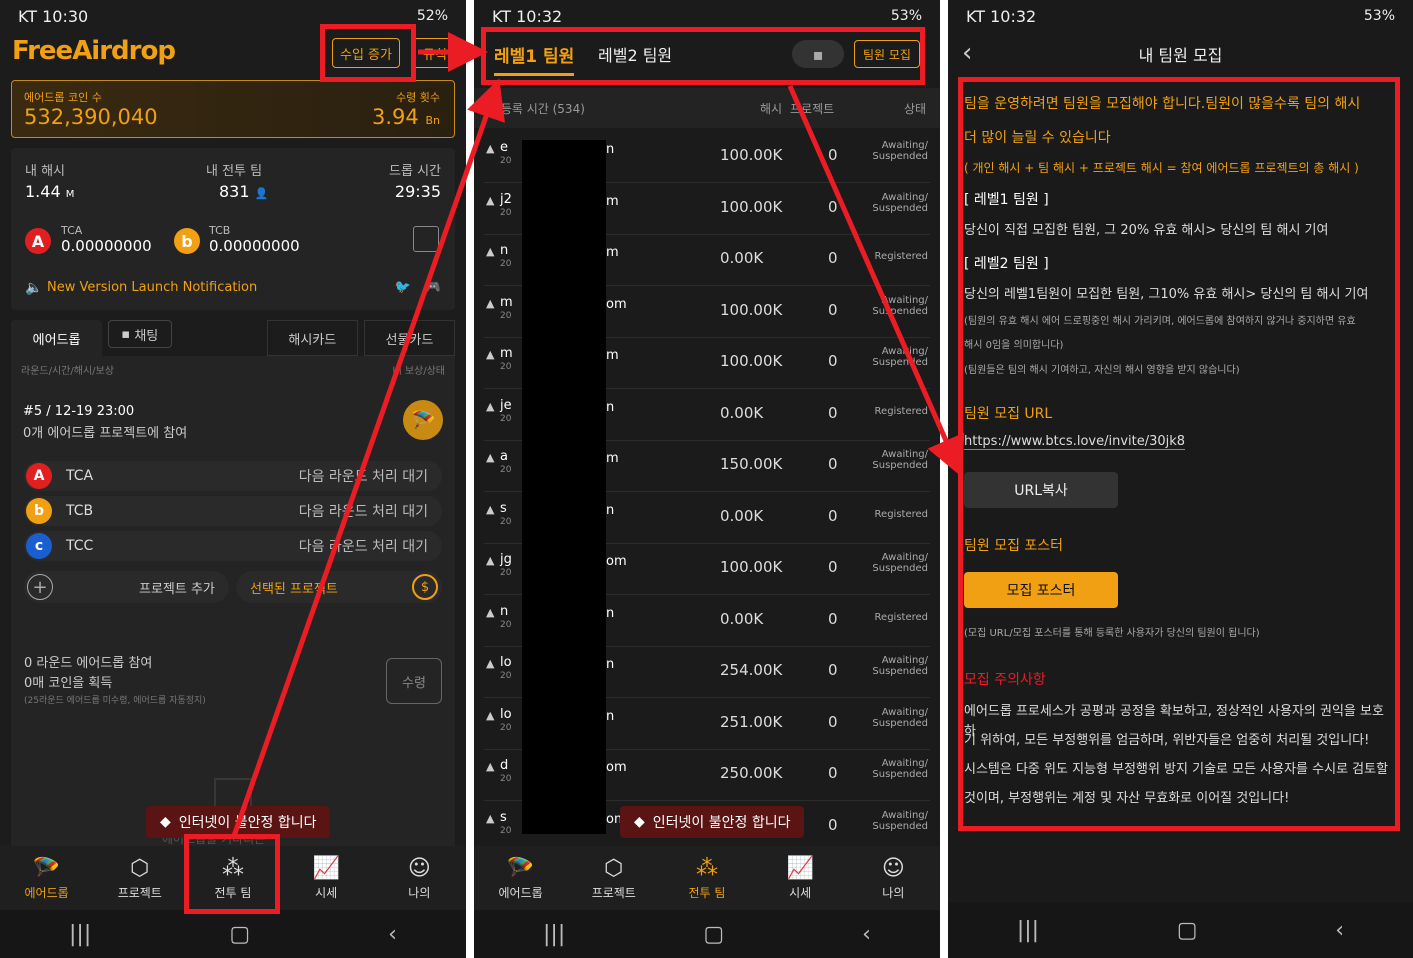 The image size is (1413, 958). I want to click on tab-gift-card: 선물카드, so click(409, 338).